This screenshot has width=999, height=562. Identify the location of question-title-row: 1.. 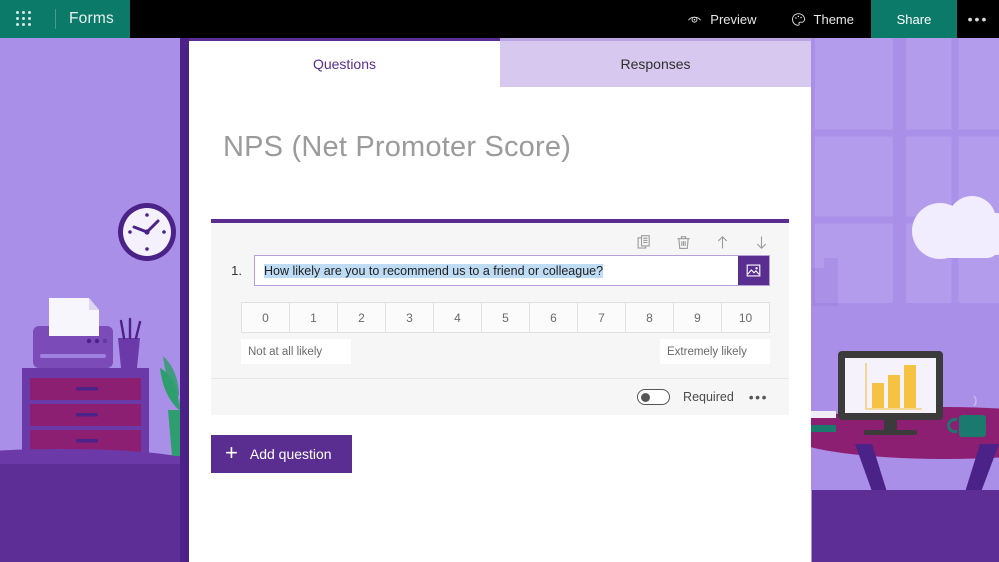
(500, 270).